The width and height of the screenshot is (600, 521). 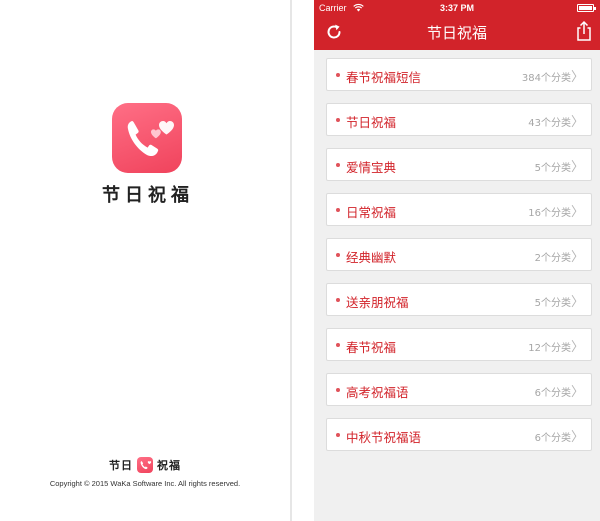 What do you see at coordinates (371, 122) in the screenshot?
I see `category-title: 节日祝福` at bounding box center [371, 122].